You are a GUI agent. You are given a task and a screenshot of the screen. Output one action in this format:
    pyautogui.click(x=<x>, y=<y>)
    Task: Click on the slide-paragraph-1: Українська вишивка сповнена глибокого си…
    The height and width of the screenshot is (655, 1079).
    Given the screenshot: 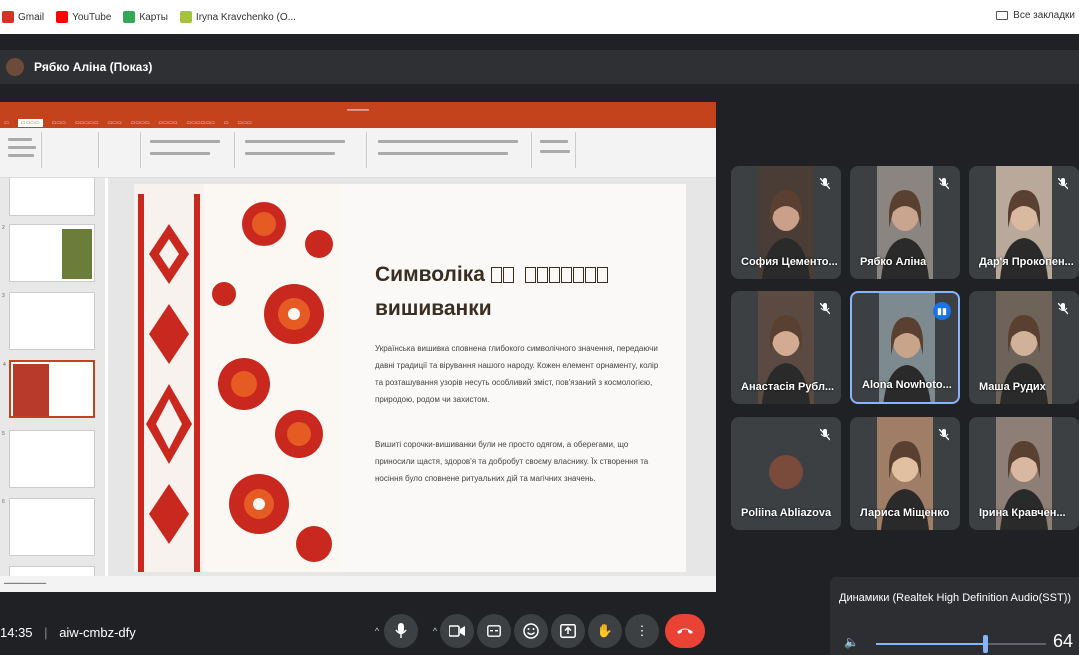 What is the action you would take?
    pyautogui.click(x=517, y=374)
    